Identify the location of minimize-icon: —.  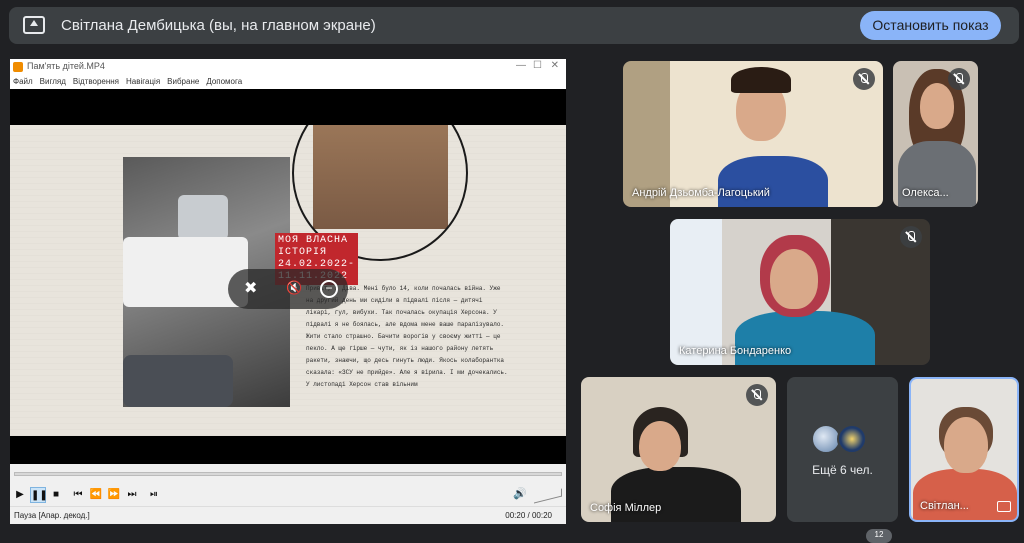
(521, 65).